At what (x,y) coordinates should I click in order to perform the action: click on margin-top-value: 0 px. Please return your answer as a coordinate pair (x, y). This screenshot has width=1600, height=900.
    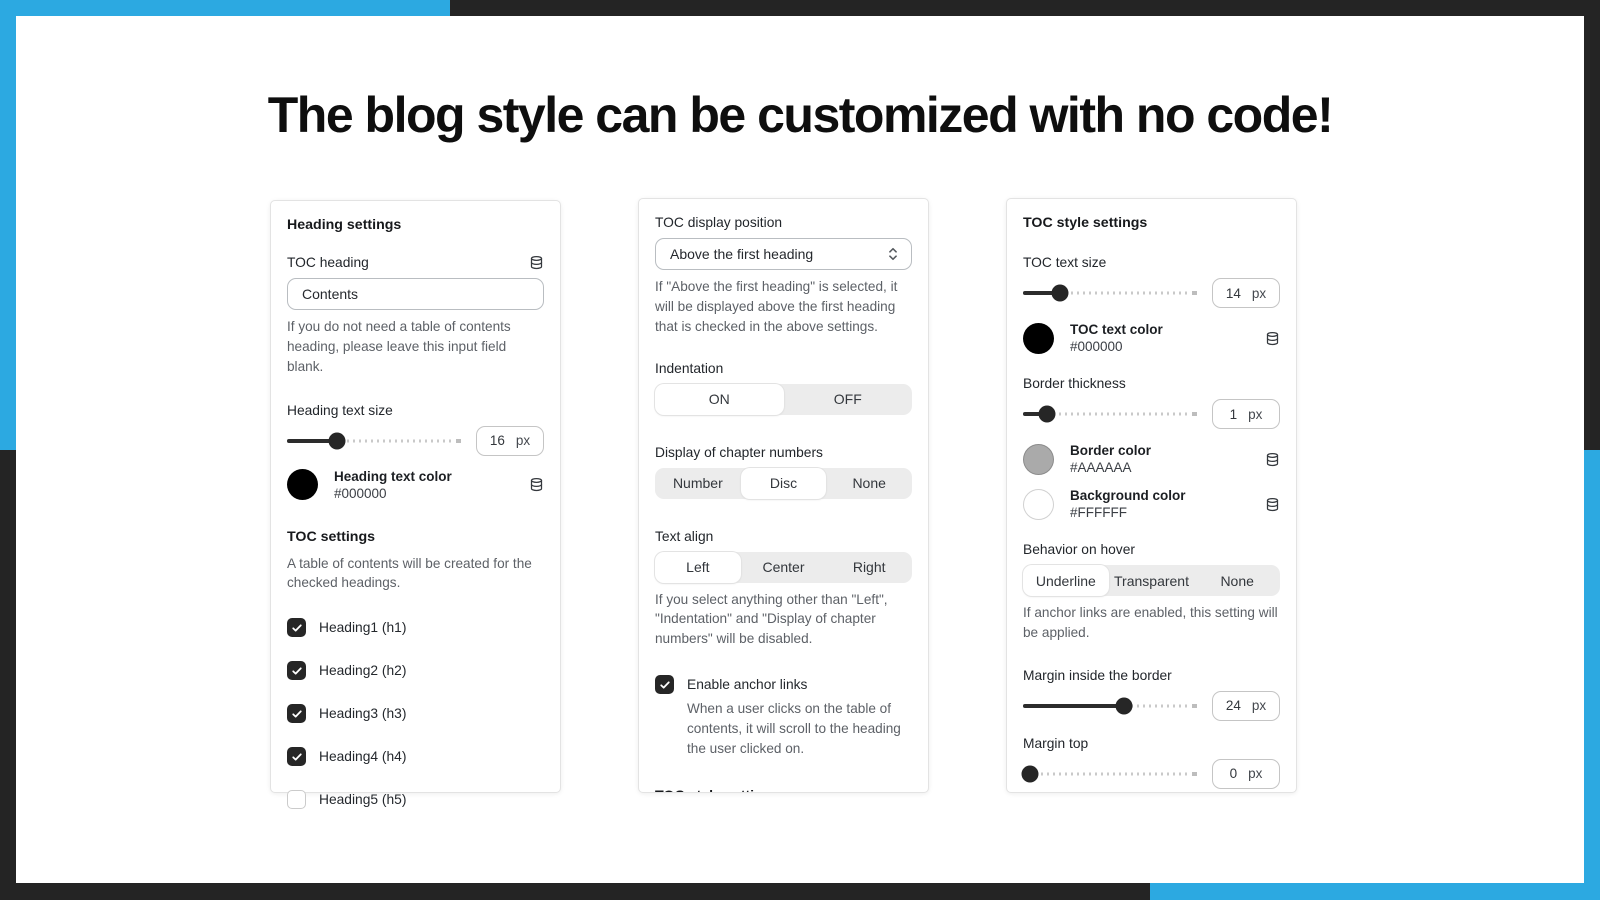
    Looking at the image, I should click on (1246, 773).